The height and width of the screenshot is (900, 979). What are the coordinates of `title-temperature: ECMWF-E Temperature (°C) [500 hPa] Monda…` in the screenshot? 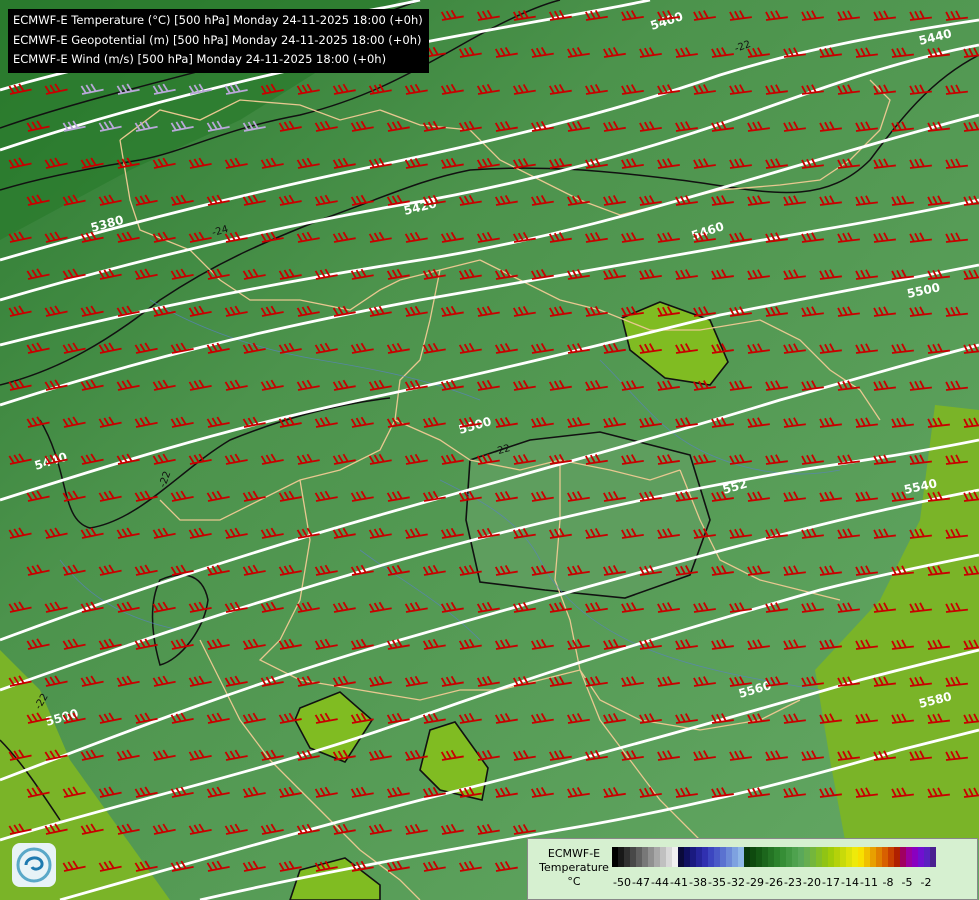 It's located at (218, 20).